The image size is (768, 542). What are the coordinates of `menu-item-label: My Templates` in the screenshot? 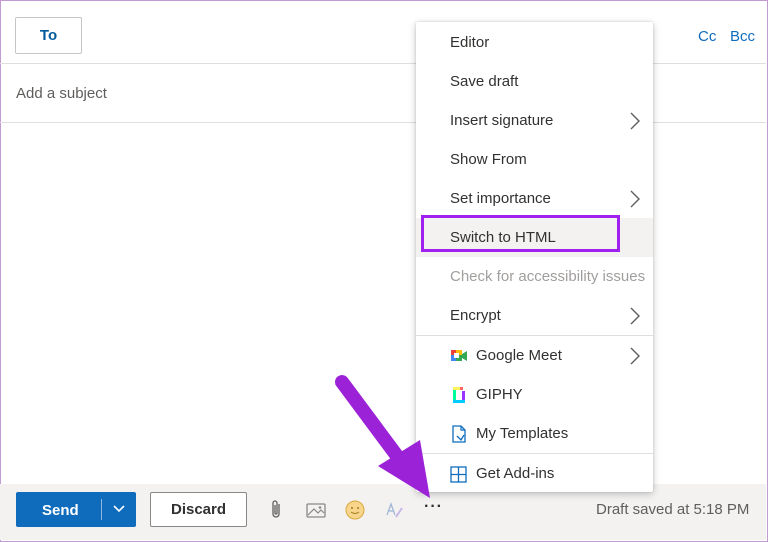 It's located at (522, 433).